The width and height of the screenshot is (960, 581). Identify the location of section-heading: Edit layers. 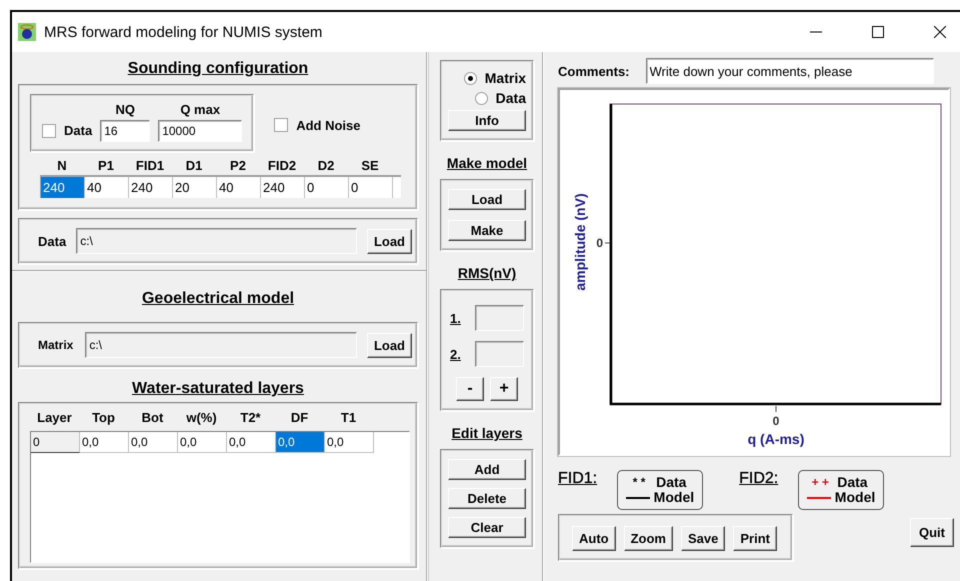
(487, 433).